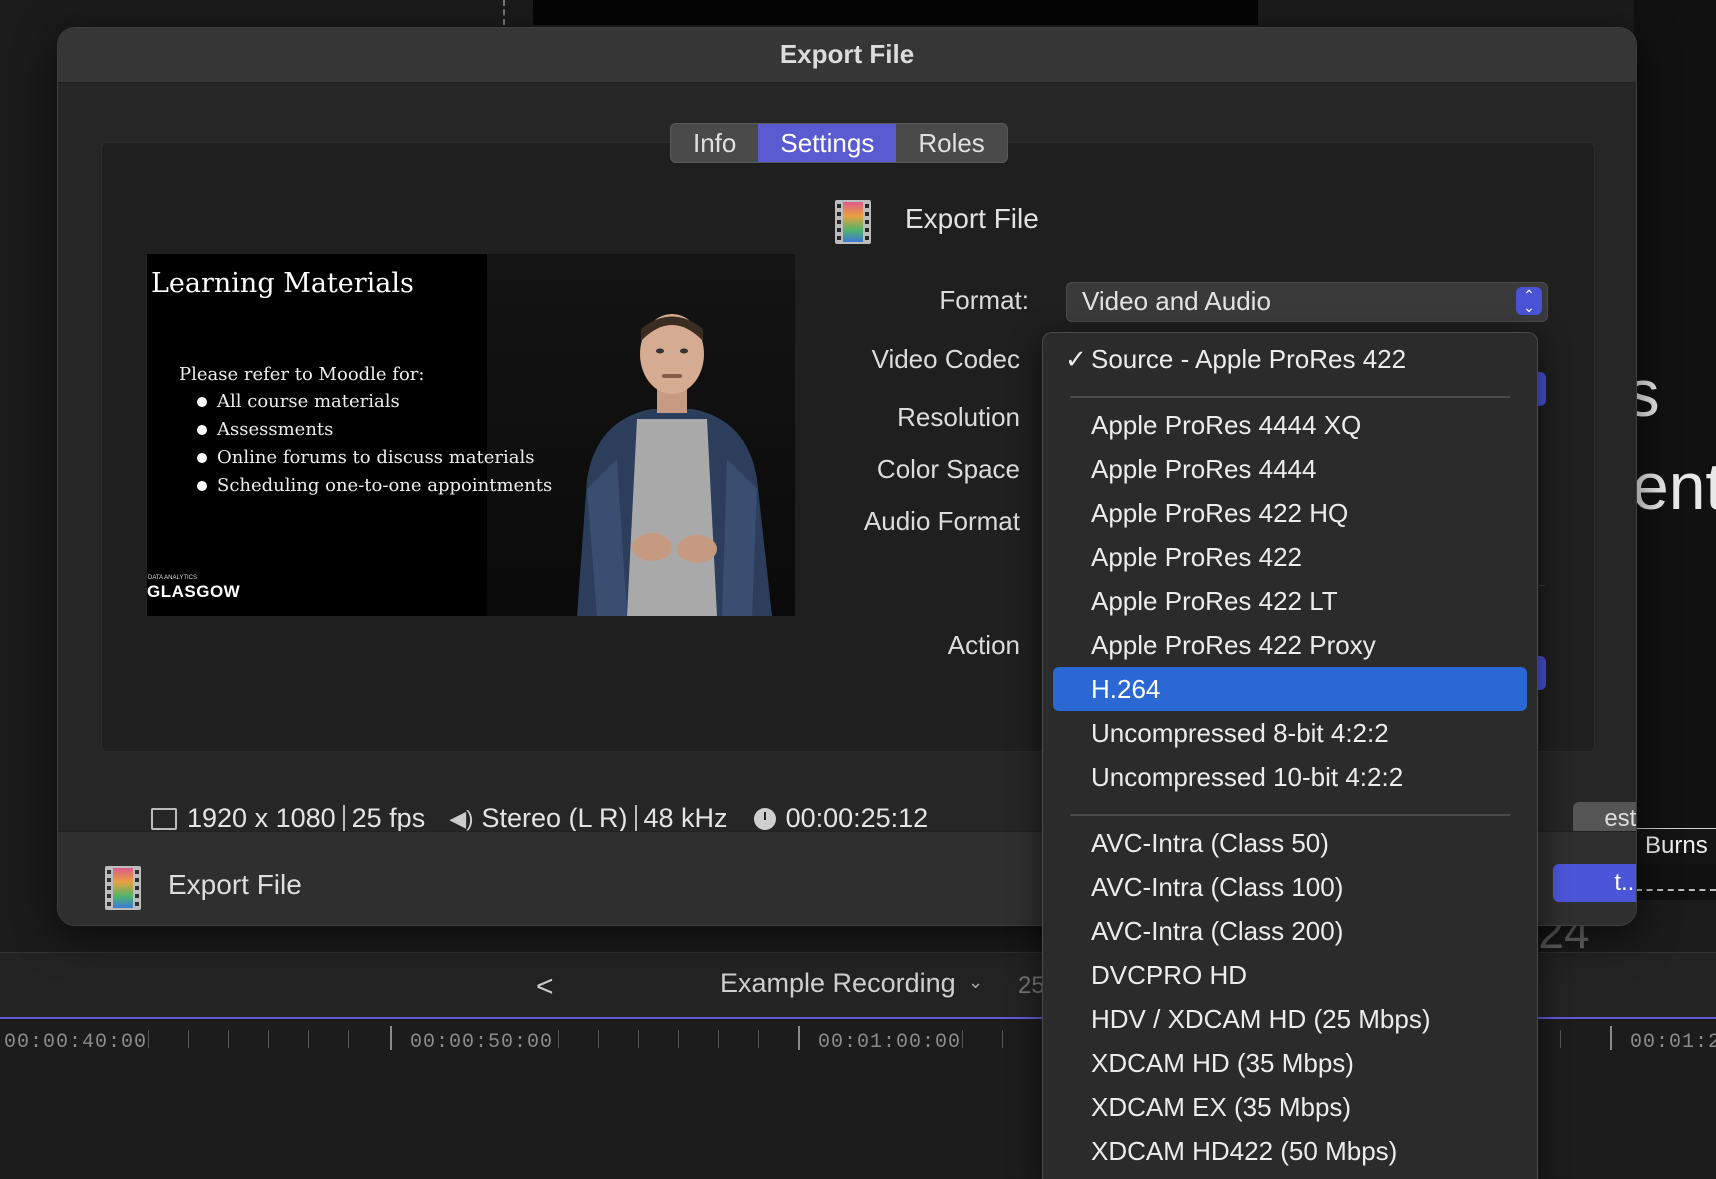 The width and height of the screenshot is (1716, 1179). Describe the element at coordinates (1290, 425) in the screenshot. I see `menu-item: Apple ProRes 4444 XQ` at that location.